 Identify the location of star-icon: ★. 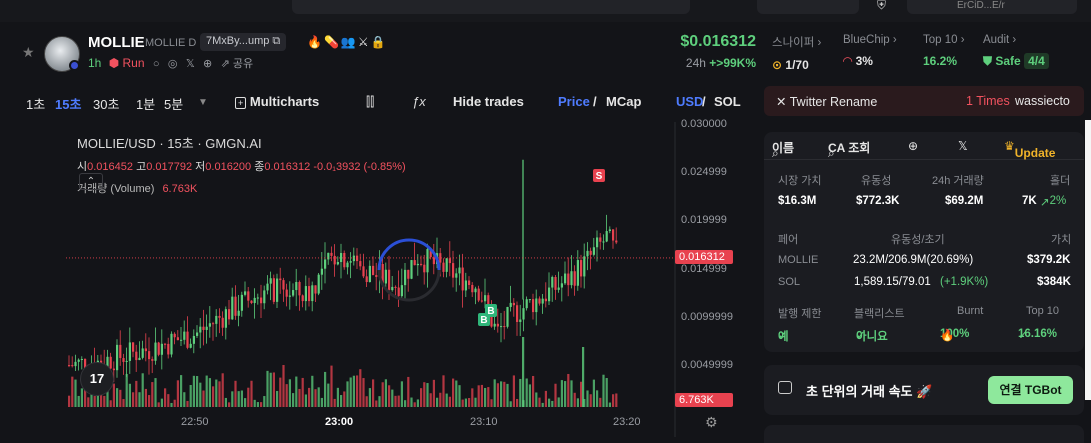
(28, 52).